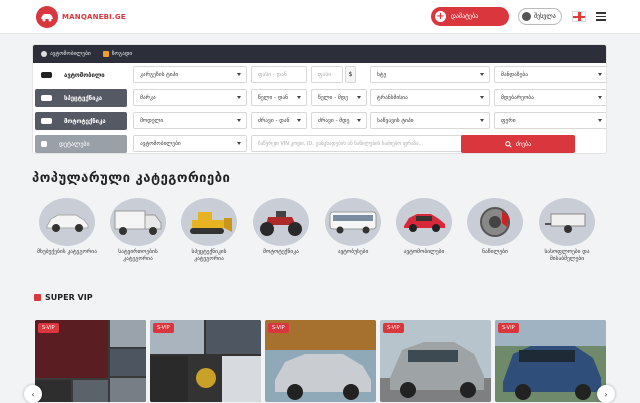 The image size is (640, 403). What do you see at coordinates (63, 297) in the screenshot?
I see `super-vip-title: SUPER VIP` at bounding box center [63, 297].